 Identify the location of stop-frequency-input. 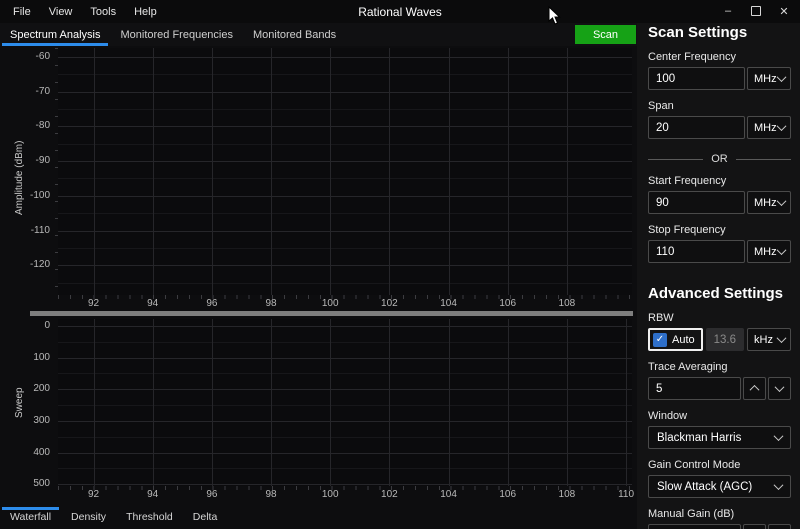
(696, 251).